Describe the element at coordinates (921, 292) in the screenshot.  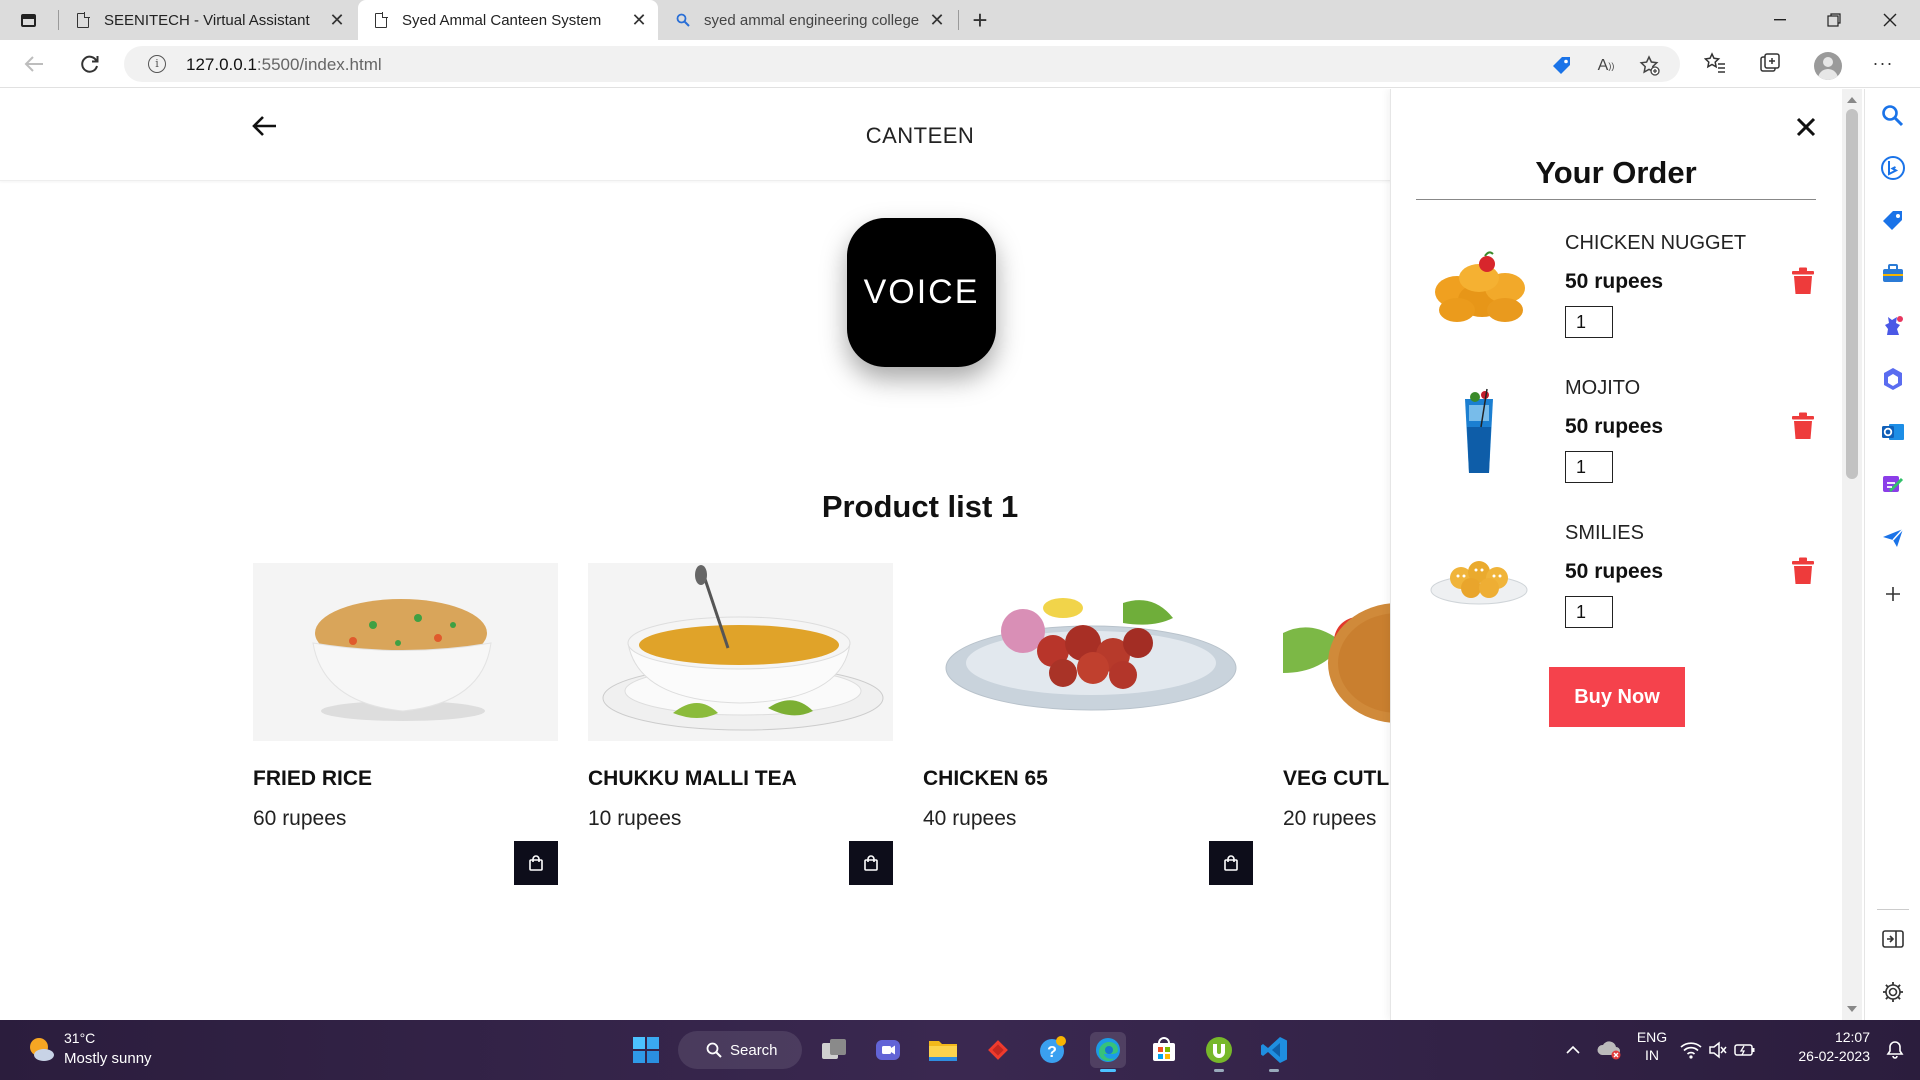
I see `voice-button: VOICE` at that location.